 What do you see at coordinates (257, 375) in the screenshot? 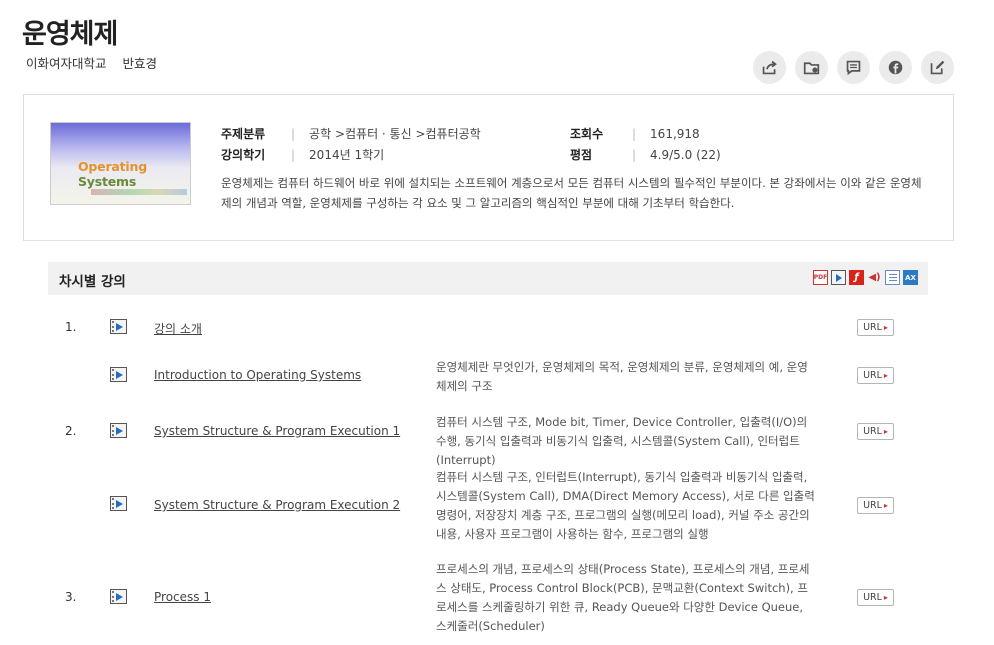
I see `lecture-link: Introduction to Operating Systems` at bounding box center [257, 375].